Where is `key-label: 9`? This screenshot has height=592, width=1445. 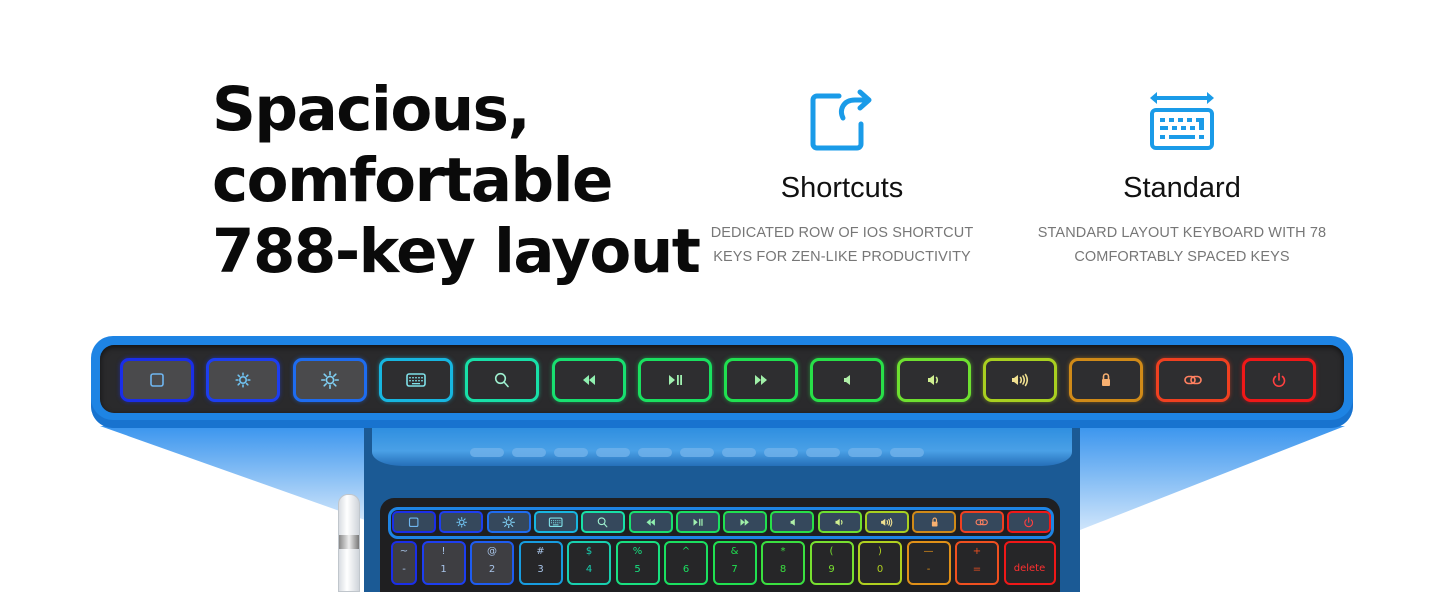
key-label: 9 is located at coordinates (831, 569).